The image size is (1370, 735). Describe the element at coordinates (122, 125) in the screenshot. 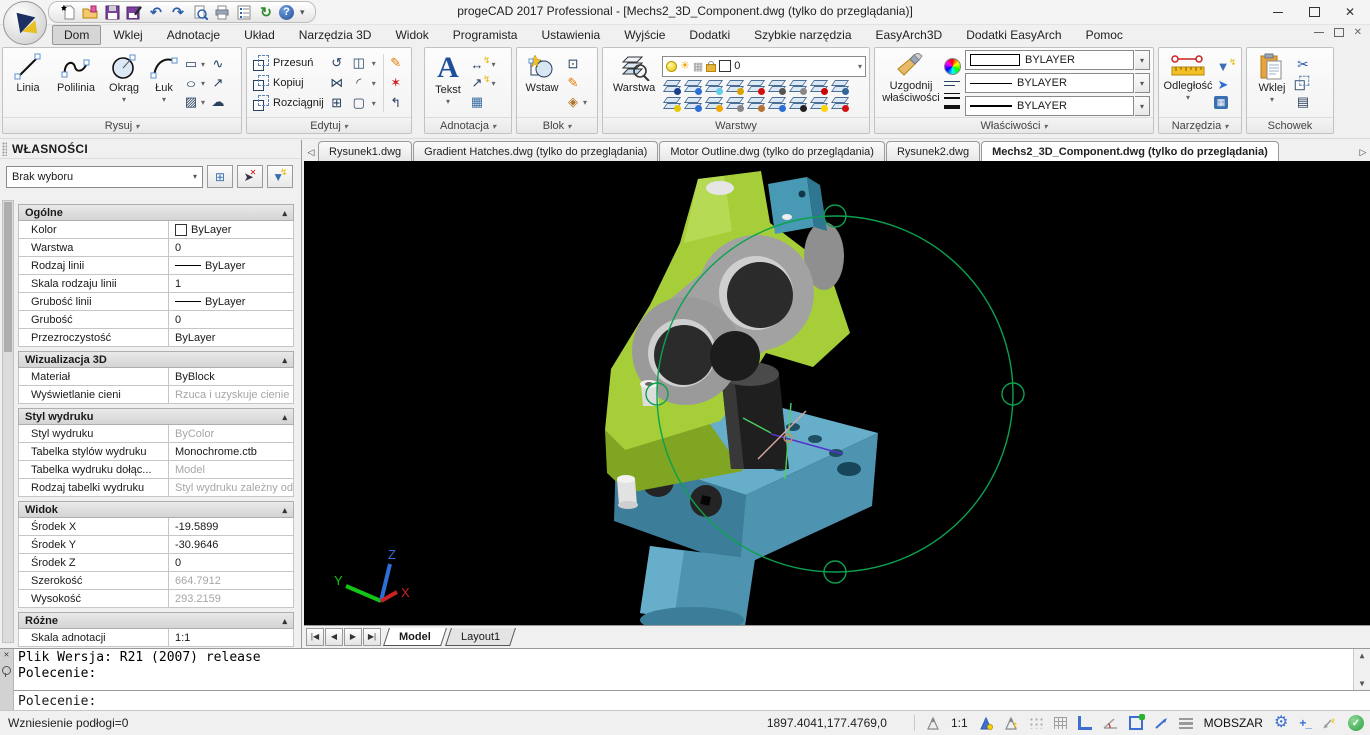

I see `group-label-rysuj: Rysuj` at that location.